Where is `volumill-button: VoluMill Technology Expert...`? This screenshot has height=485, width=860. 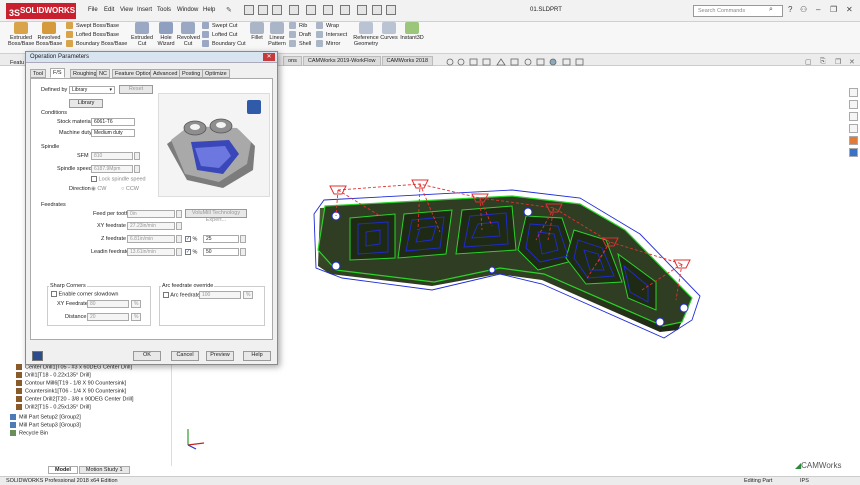
volumill-button: VoluMill Technology Expert... is located at coordinates (216, 216).